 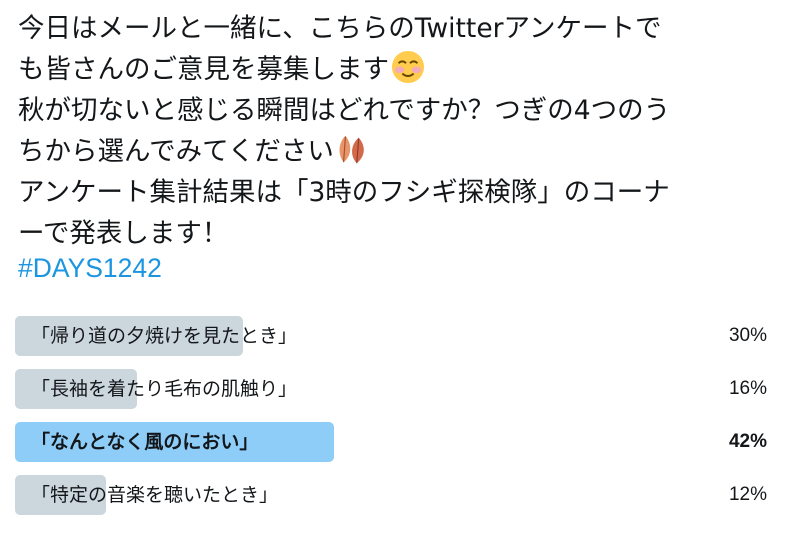 What do you see at coordinates (145, 442) in the screenshot?
I see `poll-option-label: 「なんとなく風のにおい」` at bounding box center [145, 442].